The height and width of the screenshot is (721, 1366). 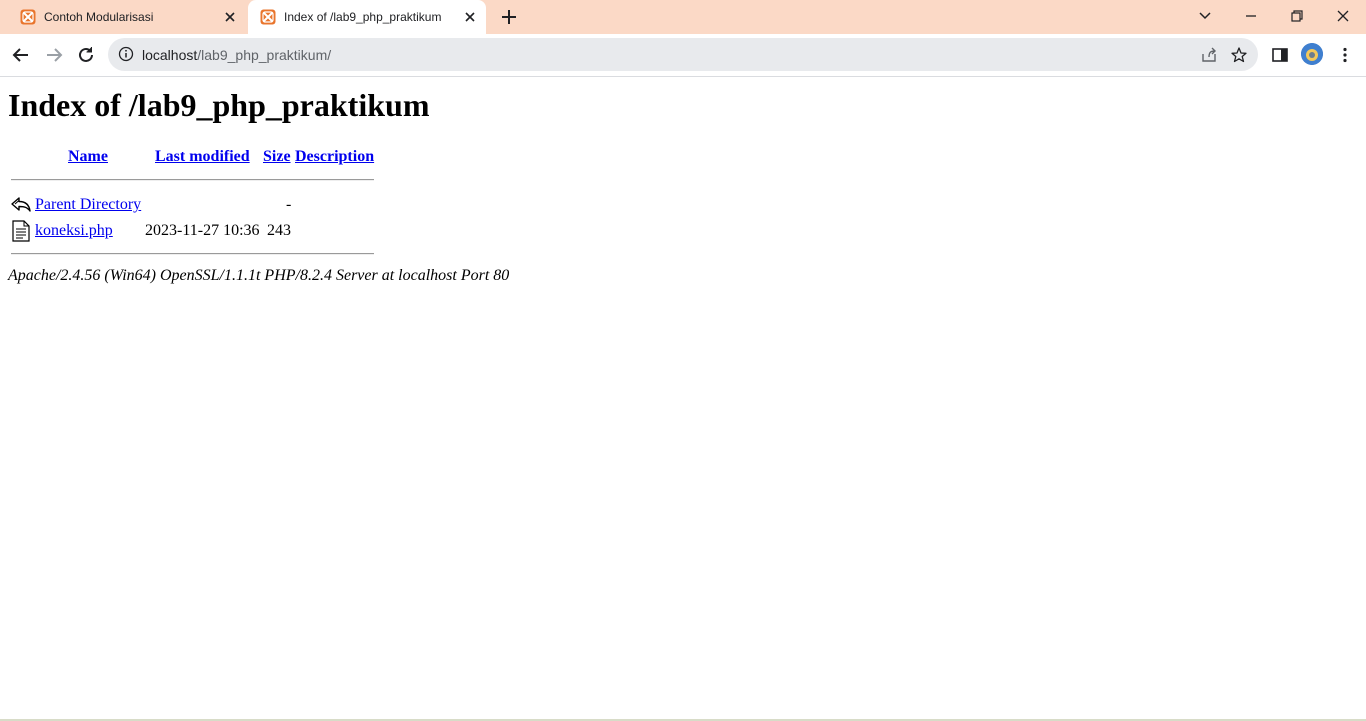 I want to click on new-tab-plus-icon, so click(x=509, y=17).